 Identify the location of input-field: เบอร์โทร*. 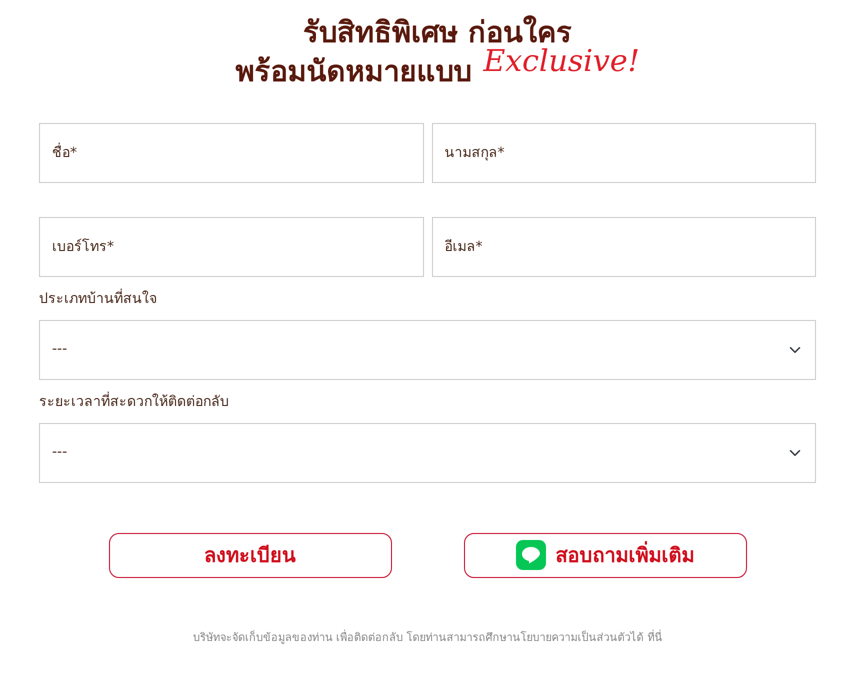
(231, 246).